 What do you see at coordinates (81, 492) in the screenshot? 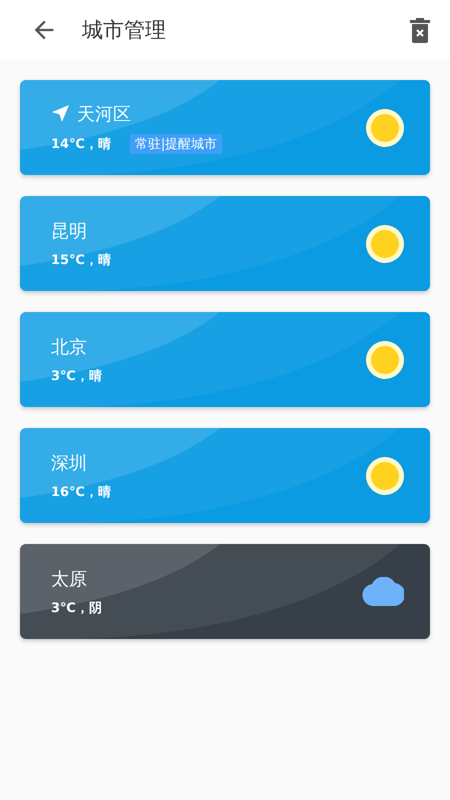
I see `weather-summary: 16℃，晴` at bounding box center [81, 492].